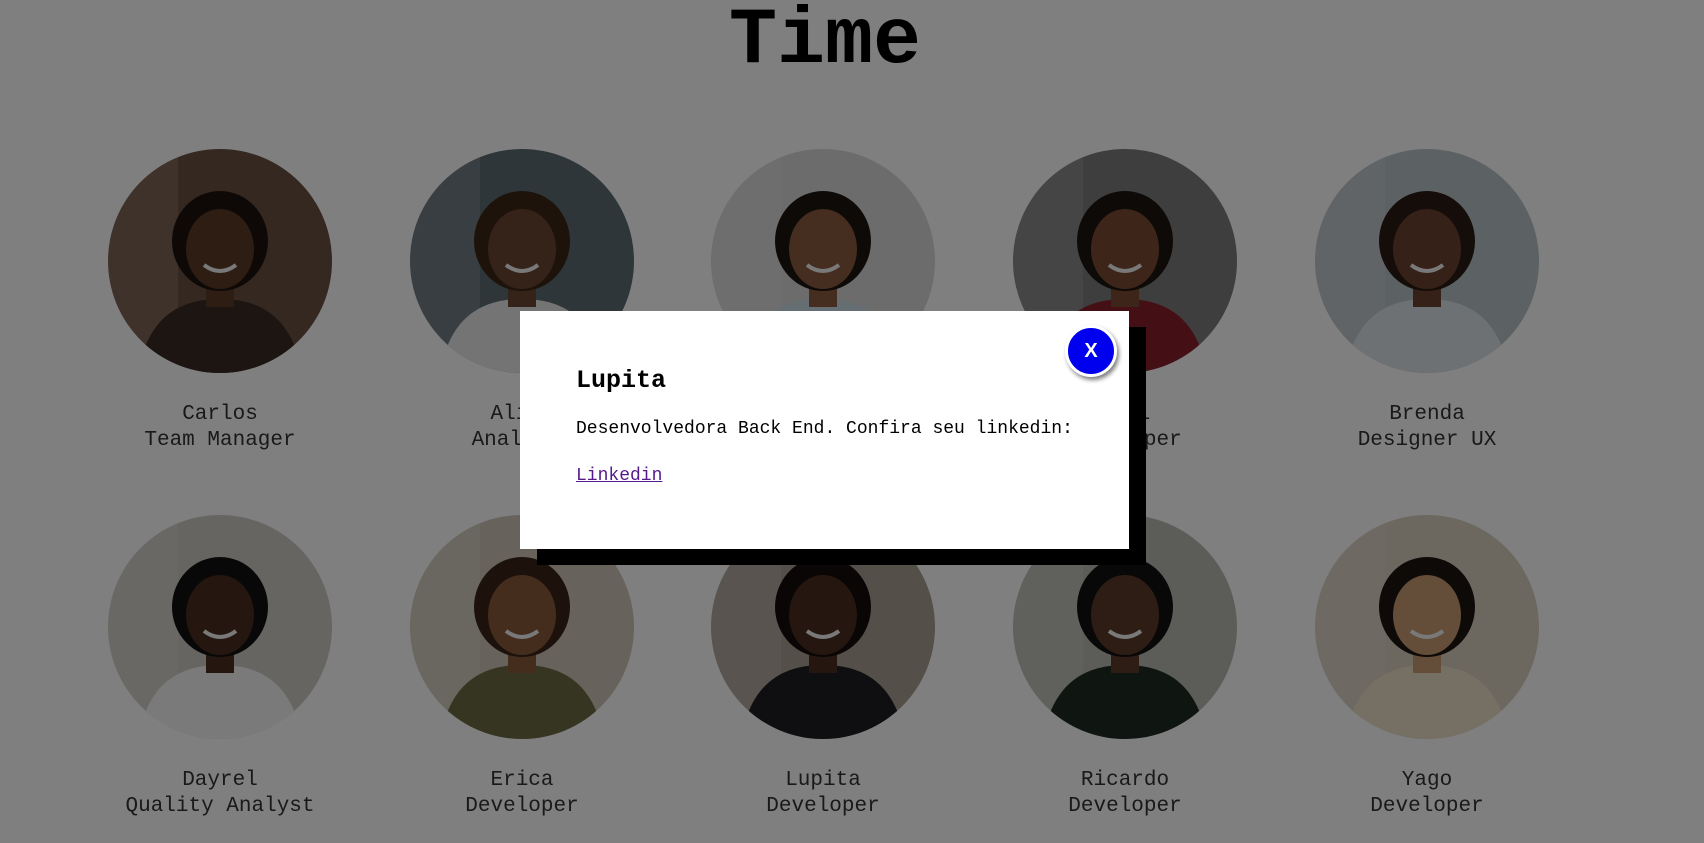 Image resolution: width=1704 pixels, height=843 pixels. Describe the element at coordinates (621, 380) in the screenshot. I see `modal-member-name: Lupita` at that location.